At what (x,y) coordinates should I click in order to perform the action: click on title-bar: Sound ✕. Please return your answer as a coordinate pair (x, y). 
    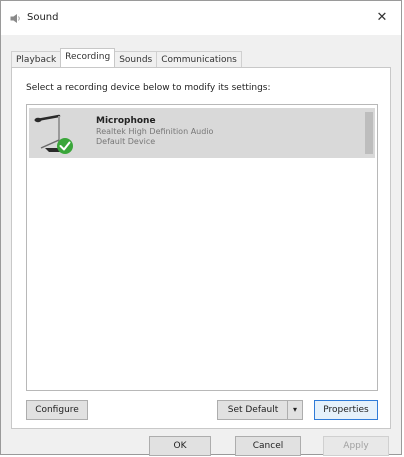
    Looking at the image, I should click on (201, 18).